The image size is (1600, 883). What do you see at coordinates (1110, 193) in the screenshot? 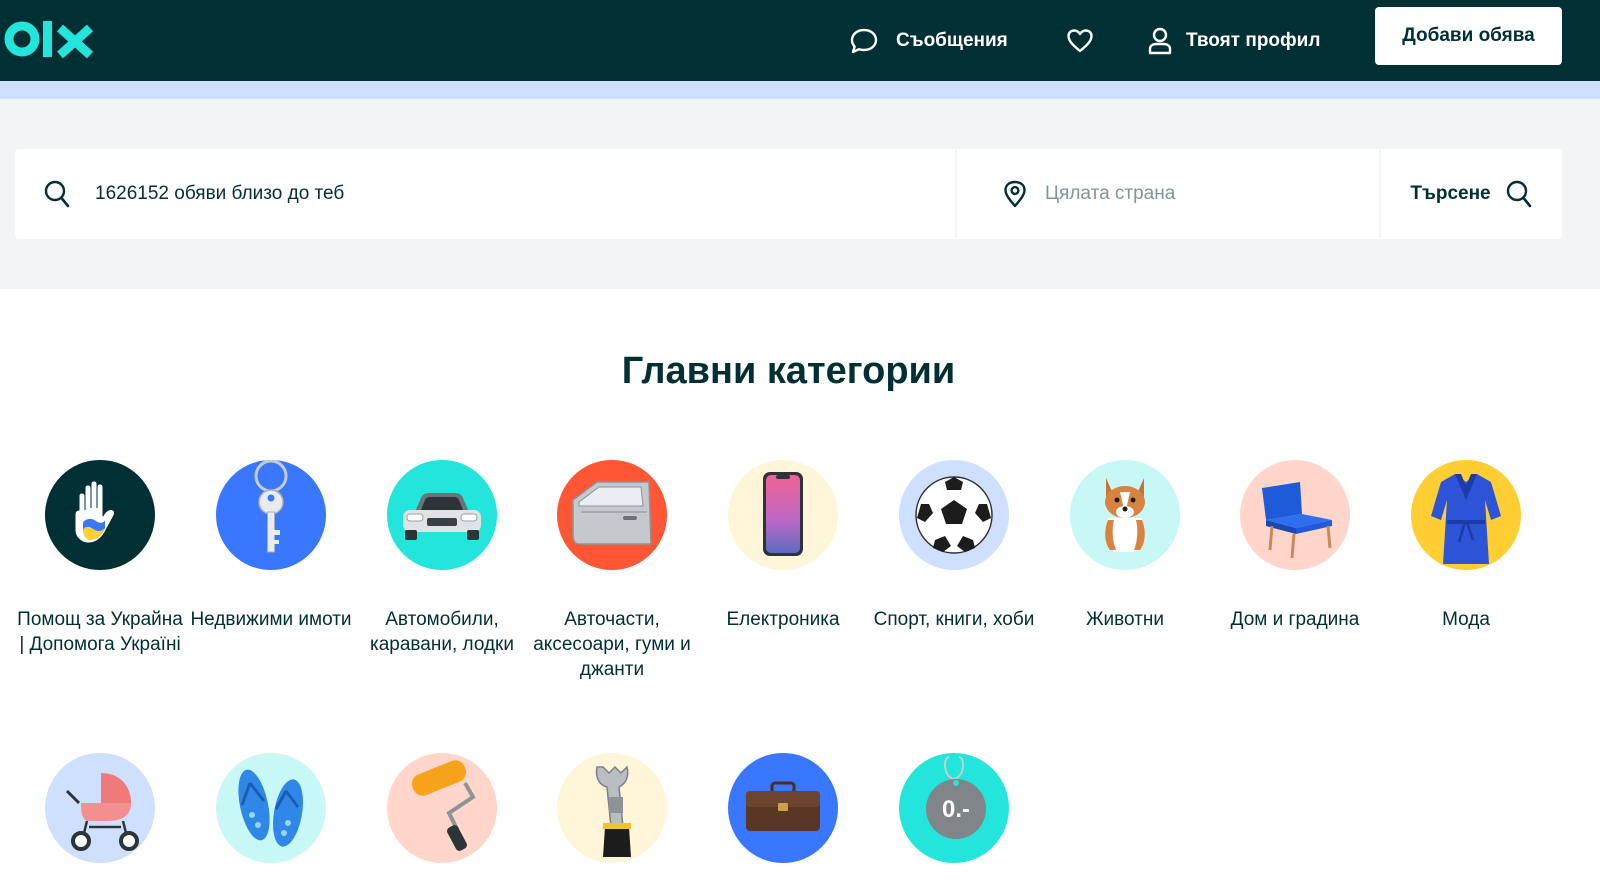
I see `location-placeholder: Цялата страна` at bounding box center [1110, 193].